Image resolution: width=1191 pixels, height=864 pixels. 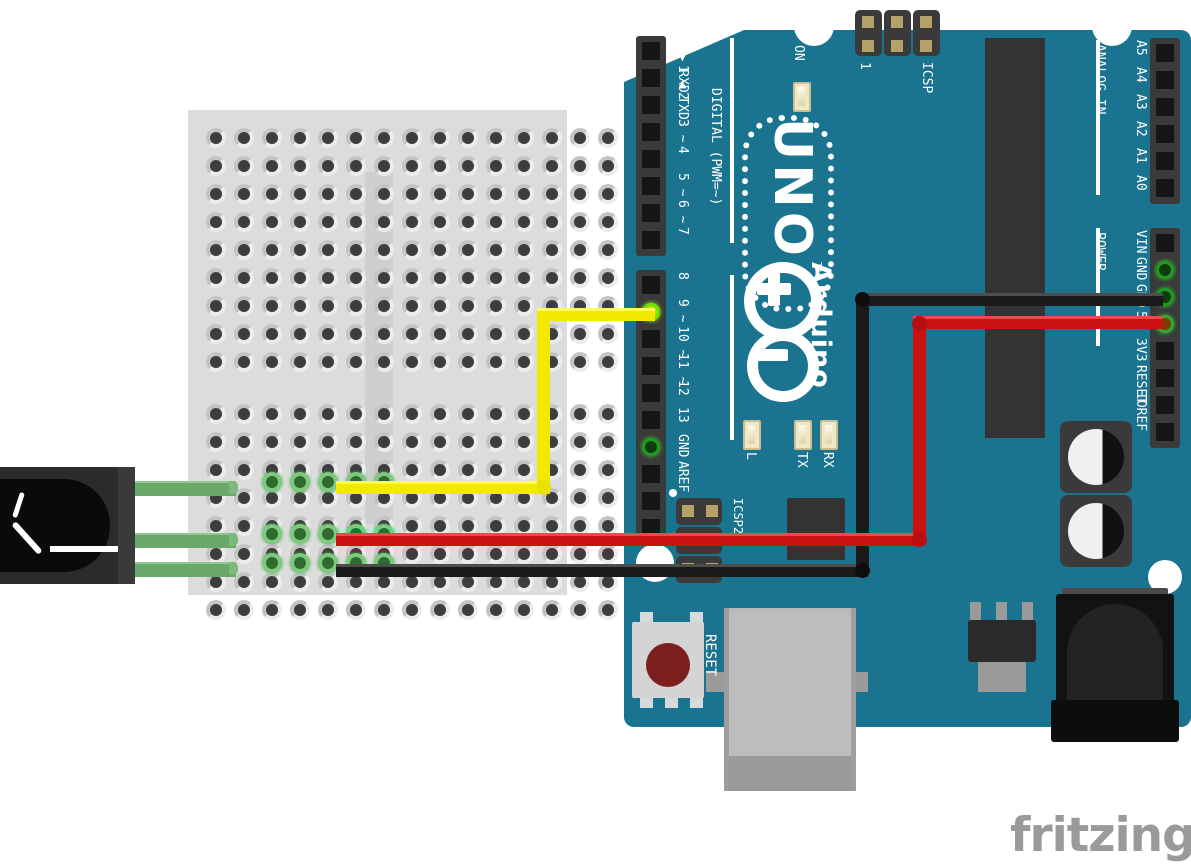 I want to click on pin-digital-GND, so click(x=651, y=447).